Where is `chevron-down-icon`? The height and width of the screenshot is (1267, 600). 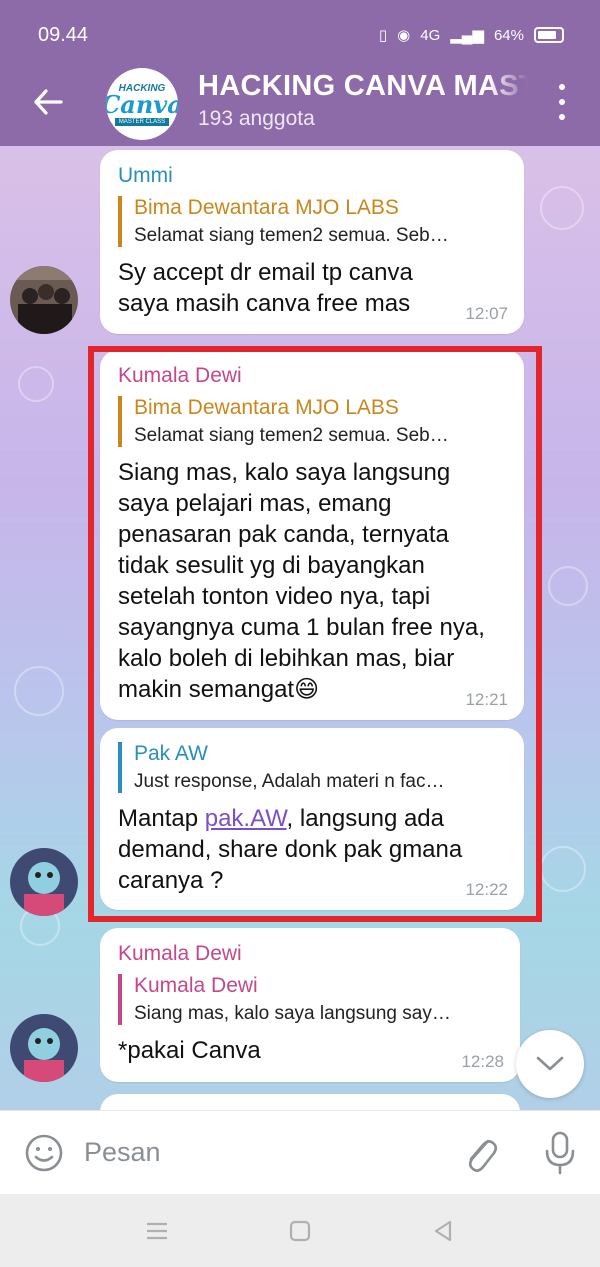
chevron-down-icon is located at coordinates (550, 1063).